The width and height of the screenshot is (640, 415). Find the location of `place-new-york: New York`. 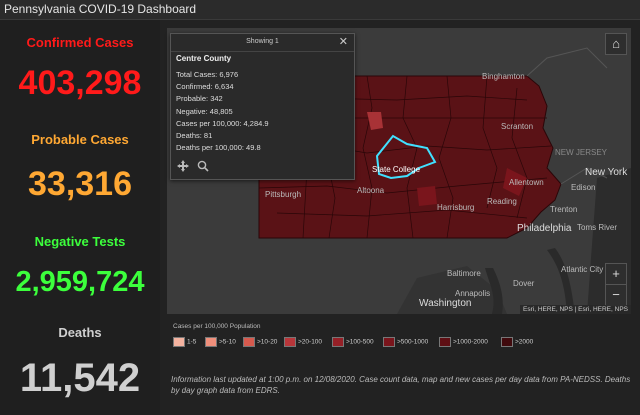

place-new-york: New York is located at coordinates (606, 172).